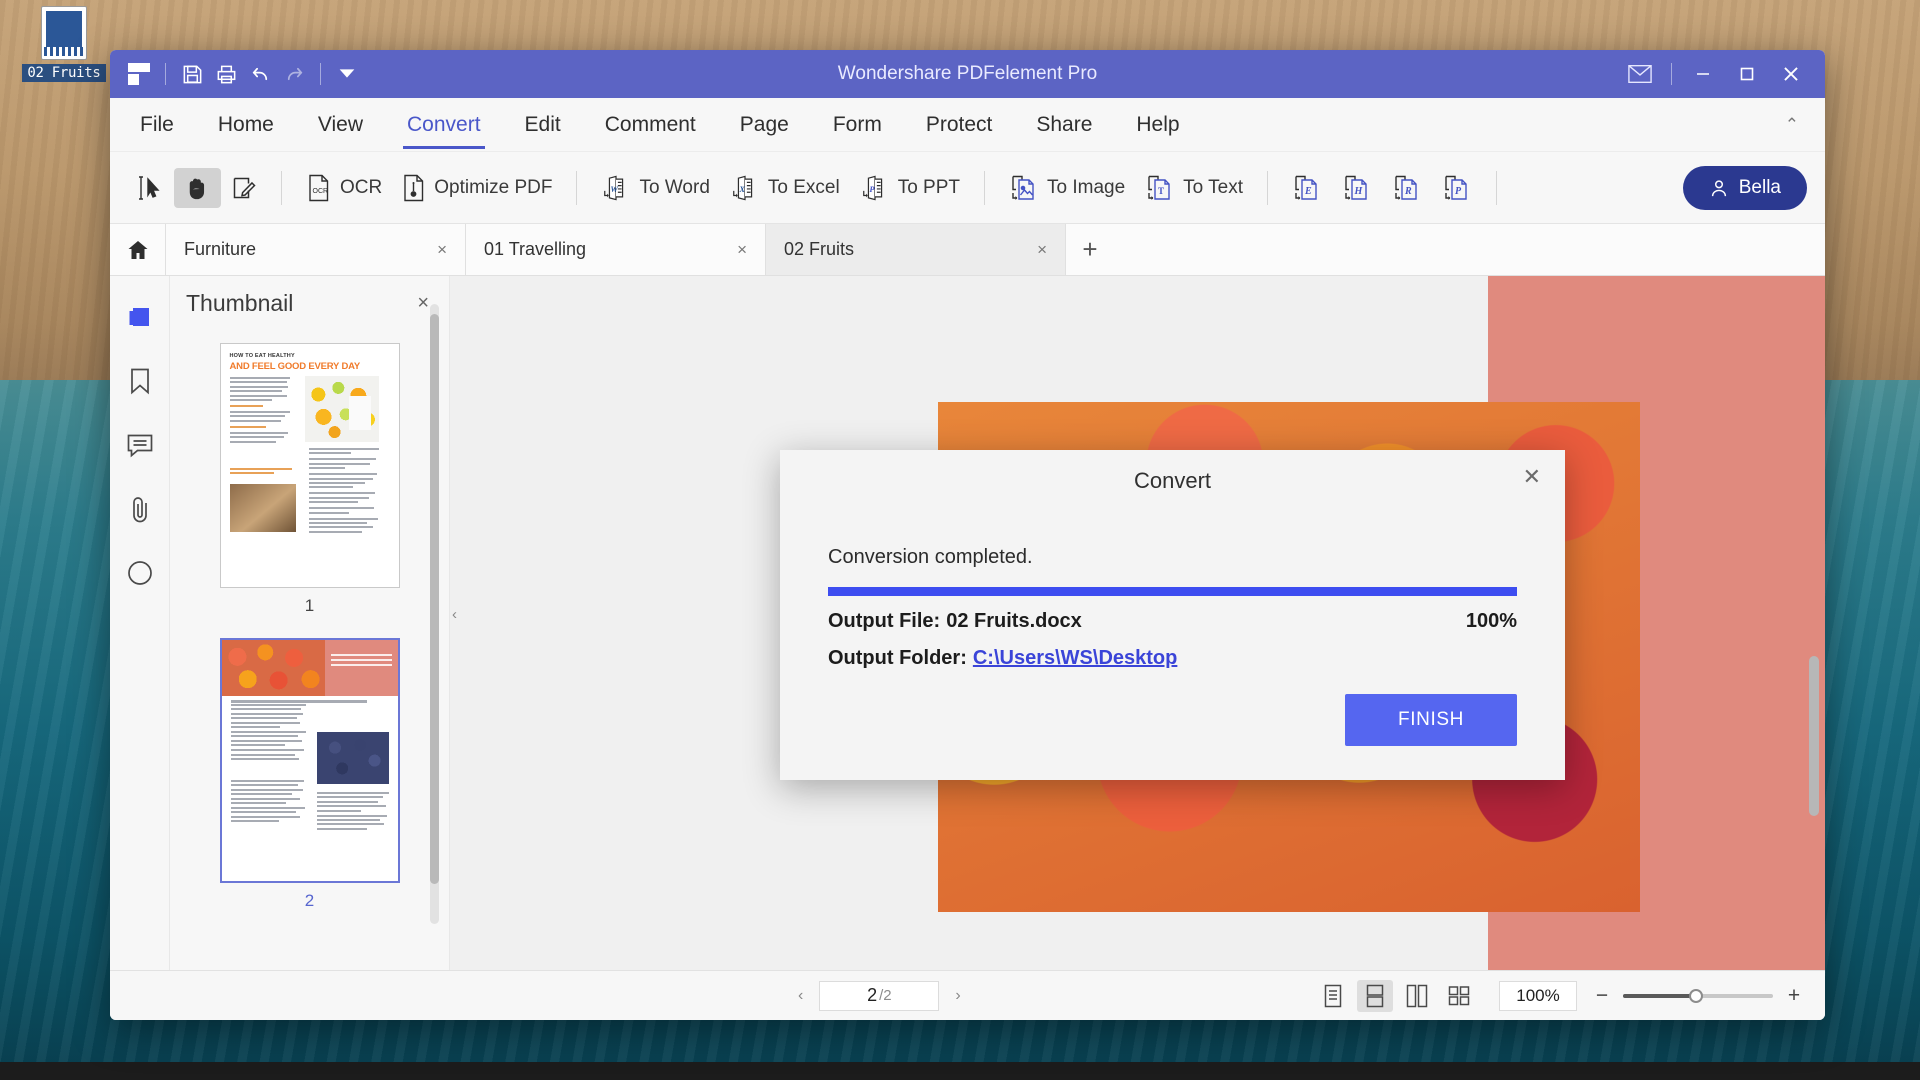 This screenshot has height=1080, width=1920. What do you see at coordinates (444, 128) in the screenshot?
I see `menu-item-convert: Convert` at bounding box center [444, 128].